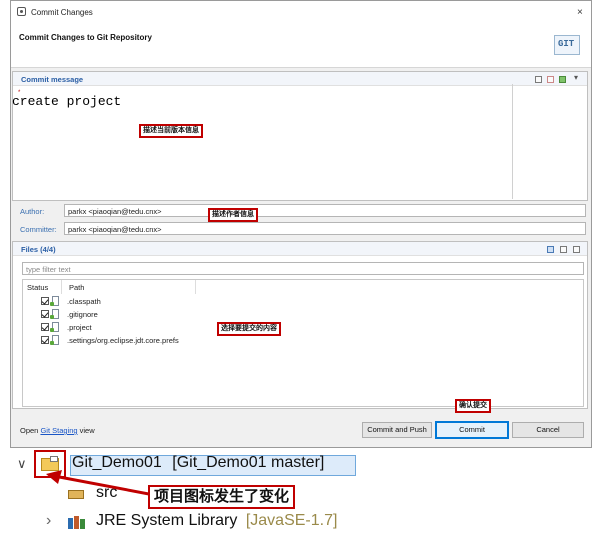 Image resolution: width=600 pixels, height=544 pixels. I want to click on eclipse-app-icon, so click(21, 11).